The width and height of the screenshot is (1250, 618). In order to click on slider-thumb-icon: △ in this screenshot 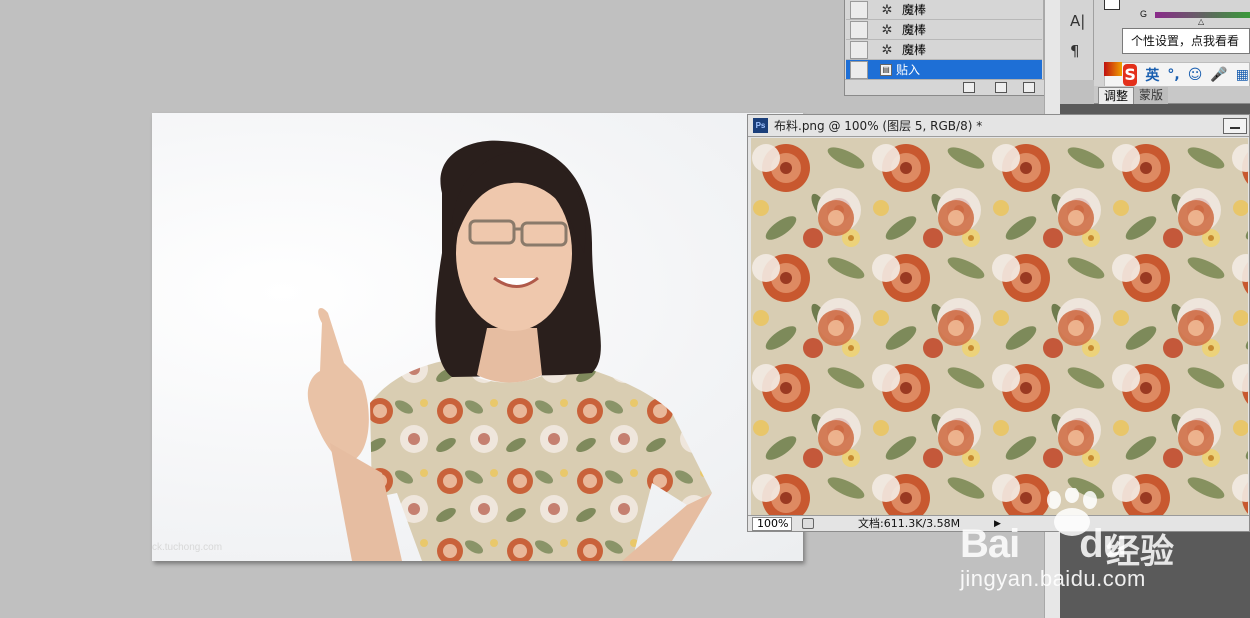, I will do `click(1201, 21)`.